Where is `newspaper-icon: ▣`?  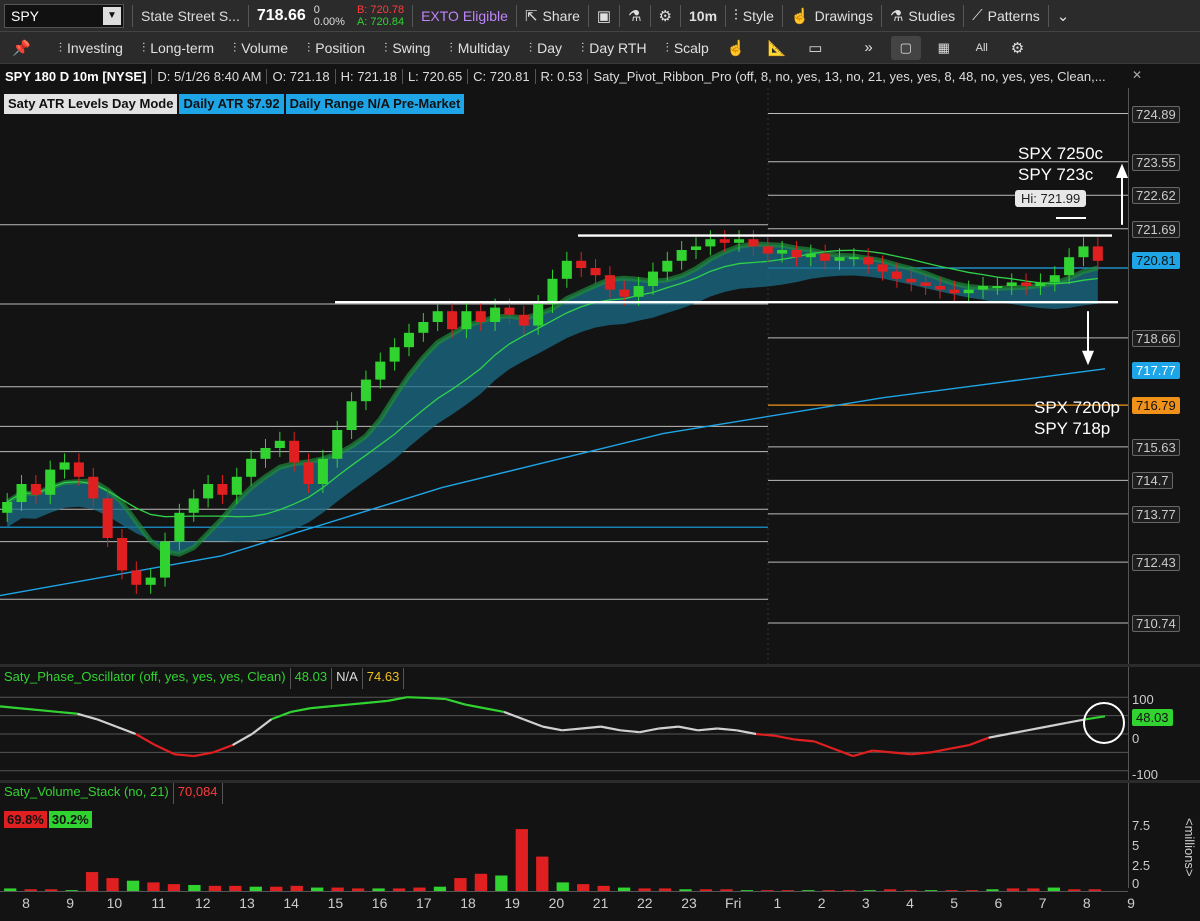 newspaper-icon: ▣ is located at coordinates (604, 16).